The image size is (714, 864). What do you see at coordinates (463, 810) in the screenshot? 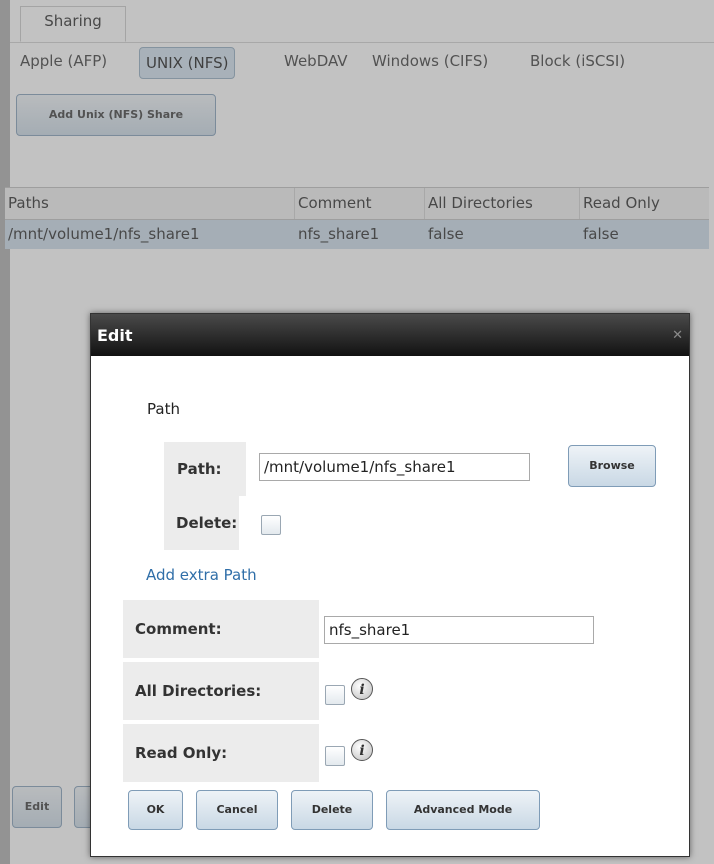
I see `advanced-mode-button: Advanced Mode` at bounding box center [463, 810].